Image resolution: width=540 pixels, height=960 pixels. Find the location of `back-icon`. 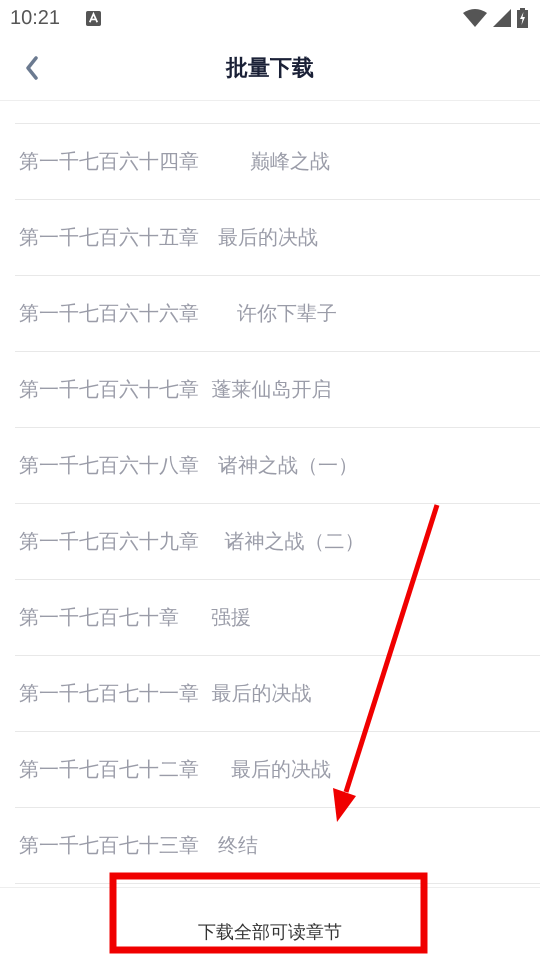

back-icon is located at coordinates (32, 68).